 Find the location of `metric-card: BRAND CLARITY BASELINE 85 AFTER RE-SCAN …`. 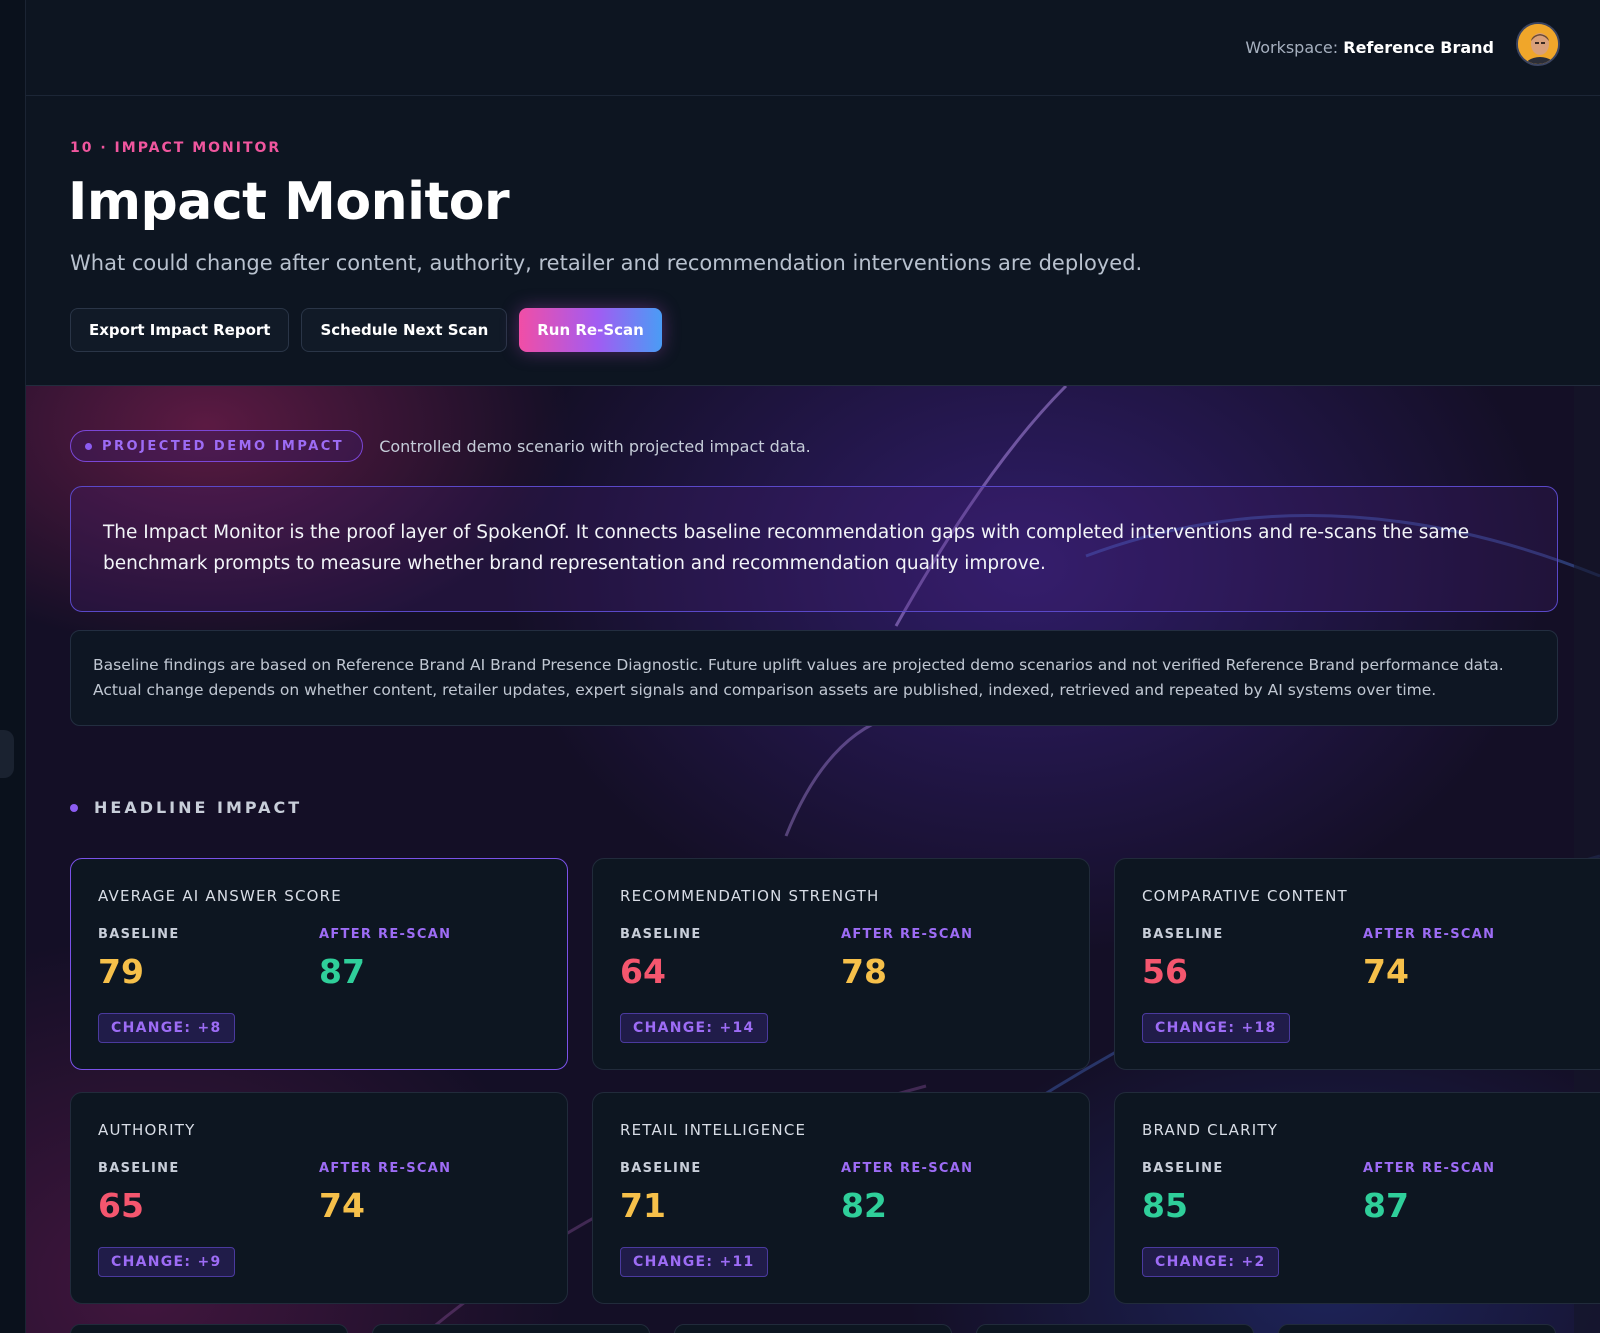

metric-card: BRAND CLARITY BASELINE 85 AFTER RE-SCAN … is located at coordinates (1357, 1198).